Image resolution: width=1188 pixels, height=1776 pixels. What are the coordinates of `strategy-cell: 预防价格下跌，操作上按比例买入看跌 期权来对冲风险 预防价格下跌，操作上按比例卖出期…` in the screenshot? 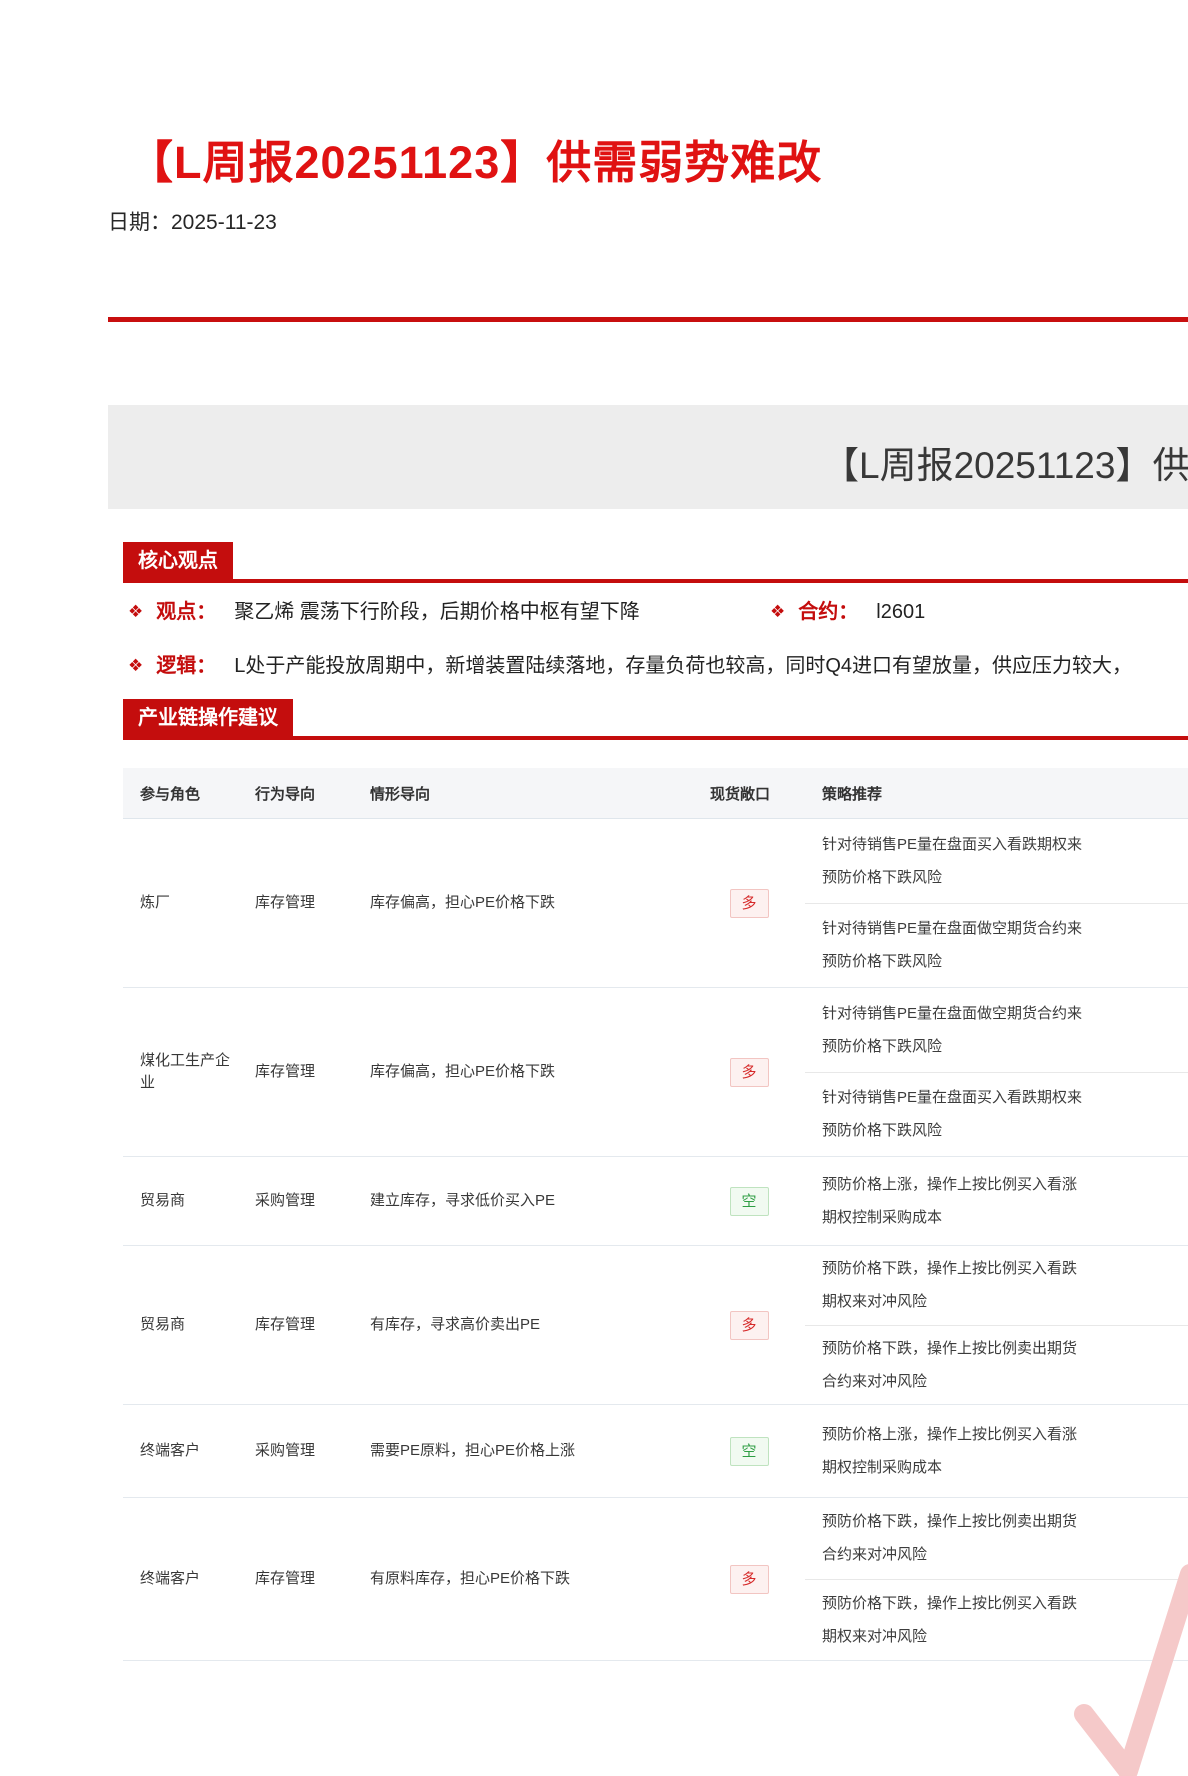 It's located at (996, 1325).